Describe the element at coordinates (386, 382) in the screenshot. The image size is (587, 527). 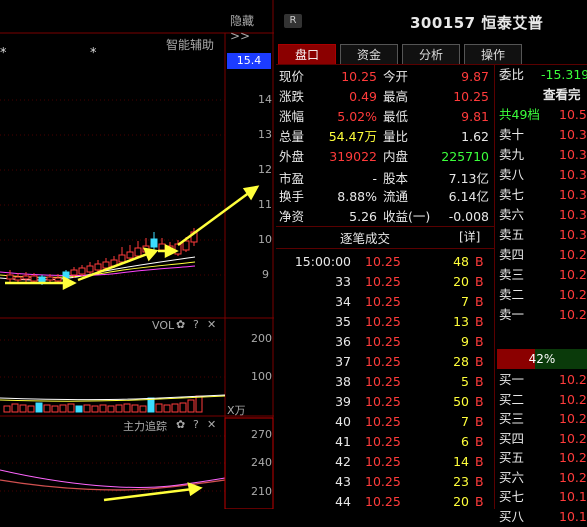
I see `trade-row: 38 10.25 5 B` at that location.